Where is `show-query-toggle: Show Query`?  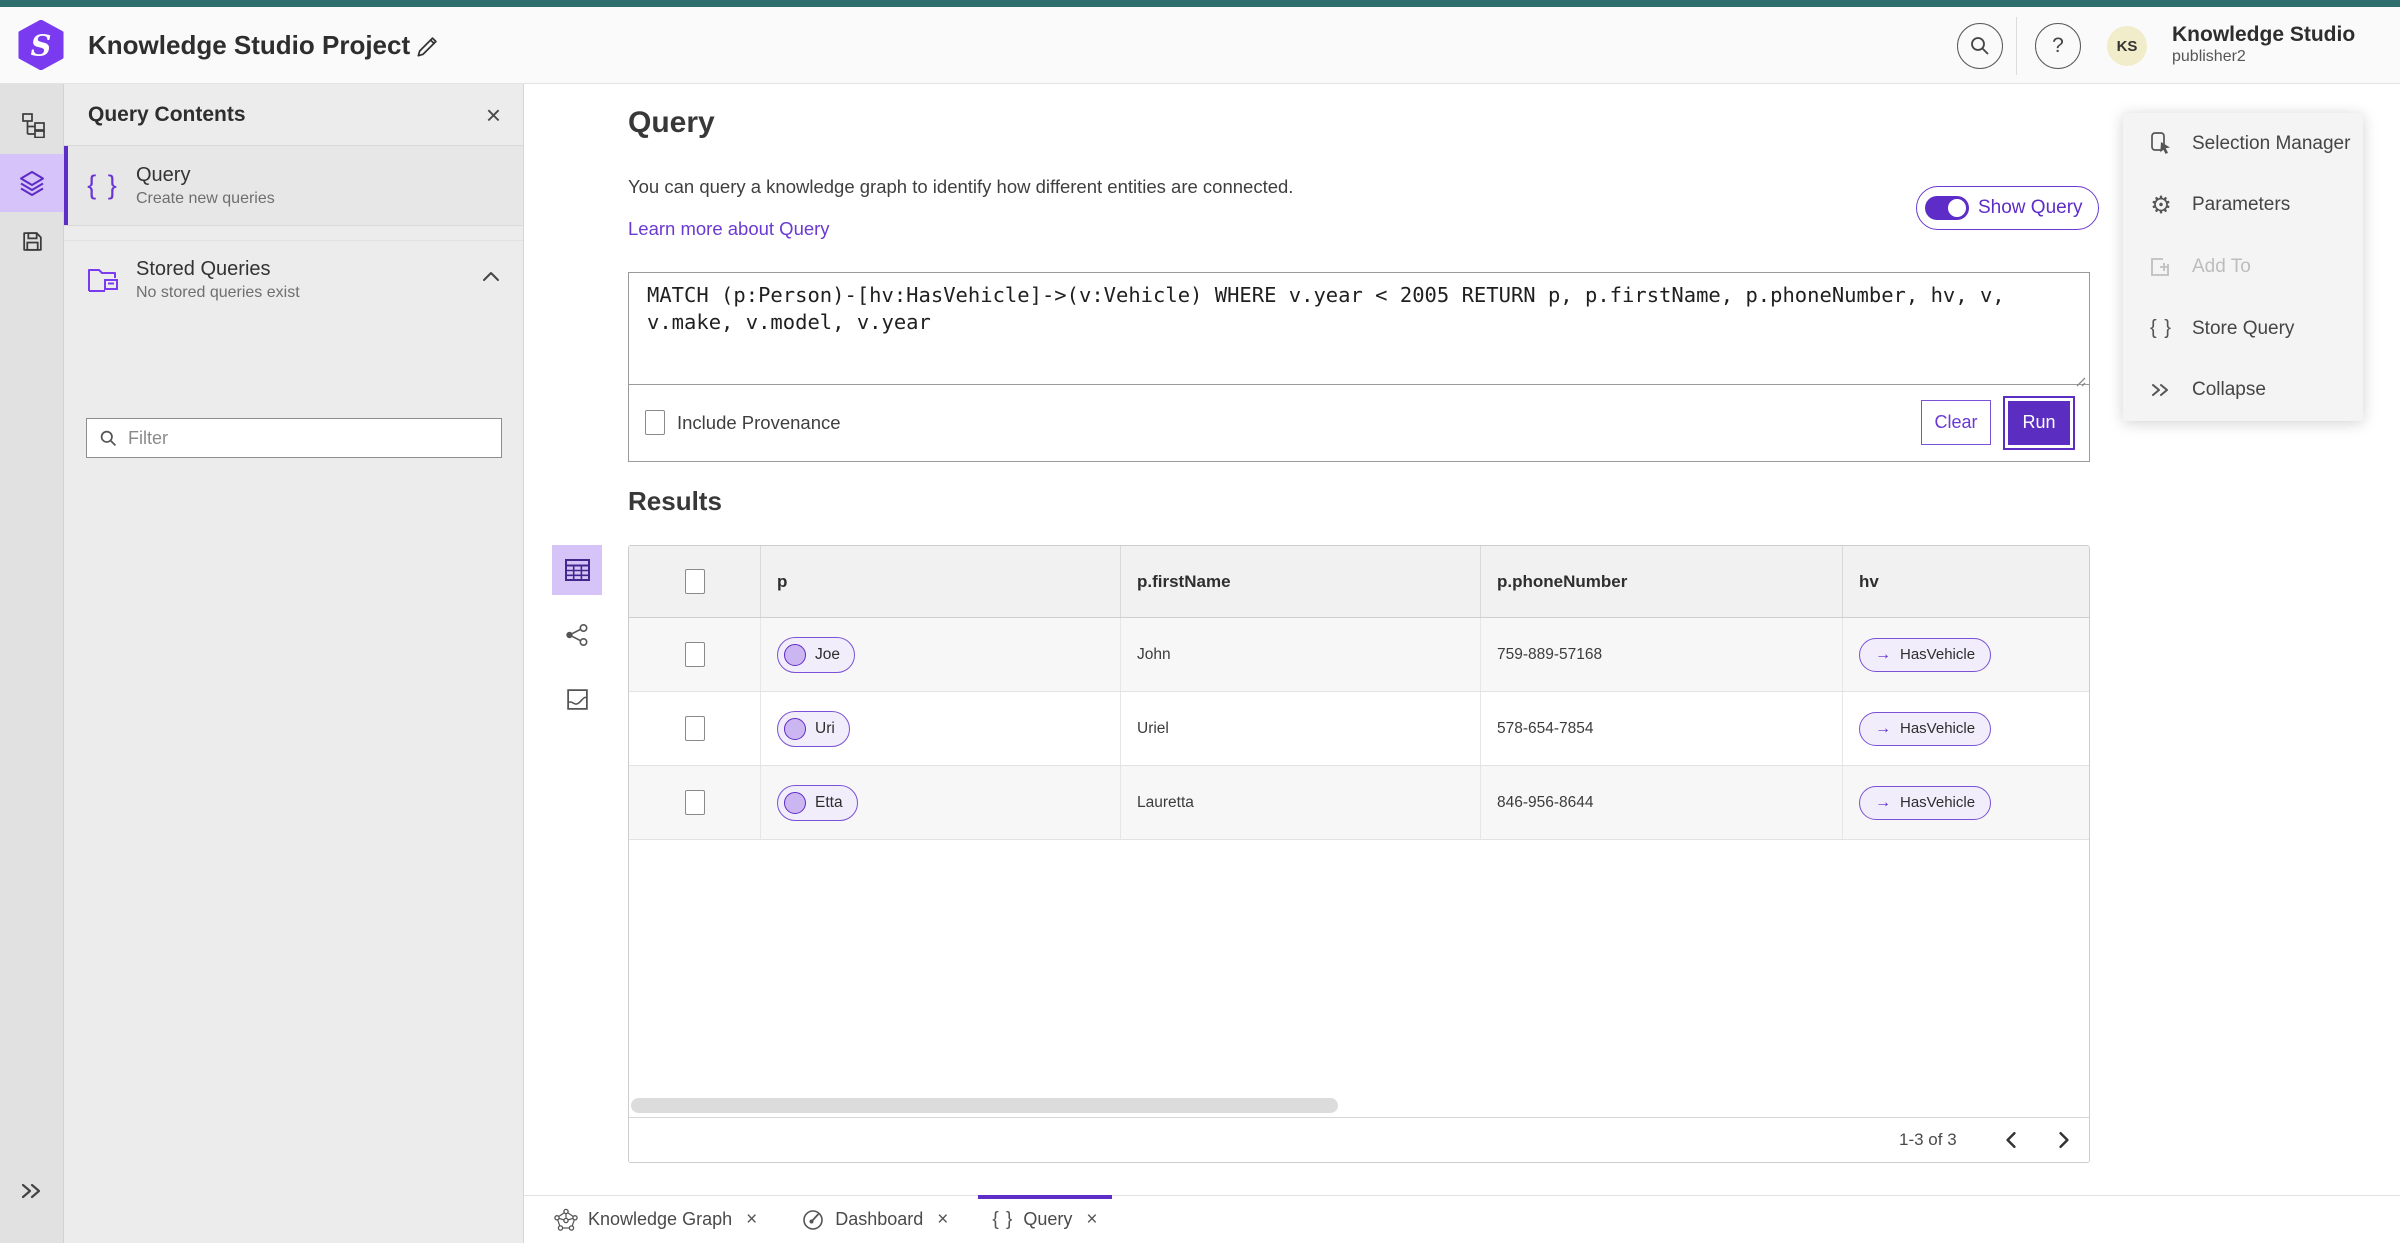
show-query-toggle: Show Query is located at coordinates (2007, 208).